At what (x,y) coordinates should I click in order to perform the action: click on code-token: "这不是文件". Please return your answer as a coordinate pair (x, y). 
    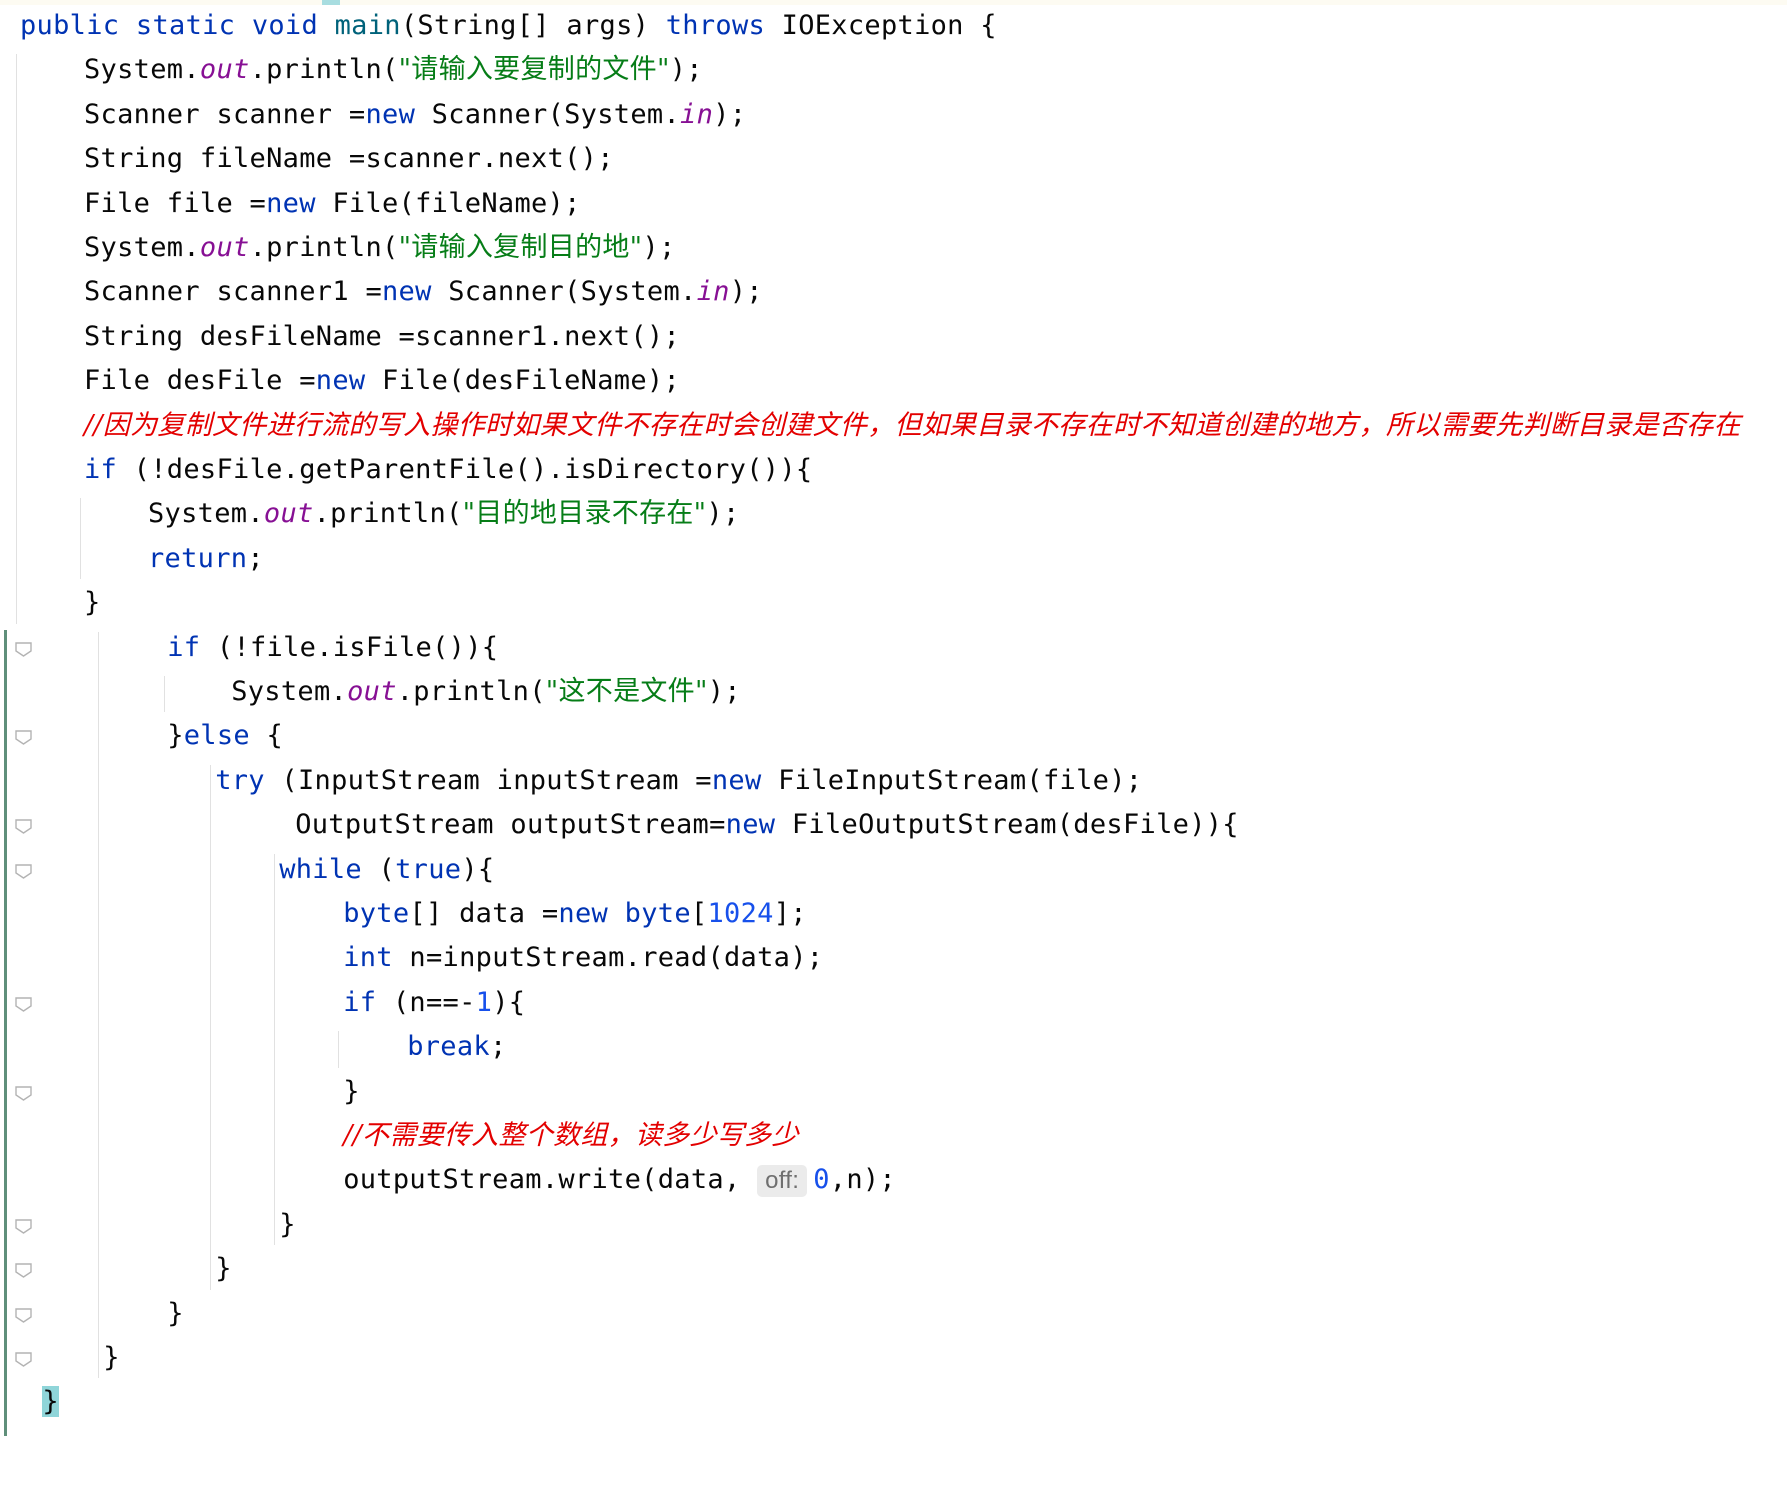
    Looking at the image, I should click on (626, 691).